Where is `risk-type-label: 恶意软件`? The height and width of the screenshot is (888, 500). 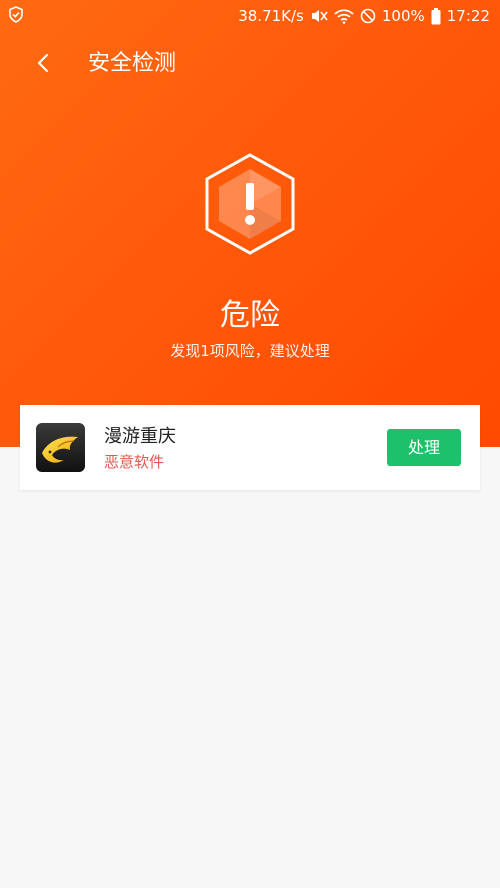
risk-type-label: 恶意软件 is located at coordinates (134, 462).